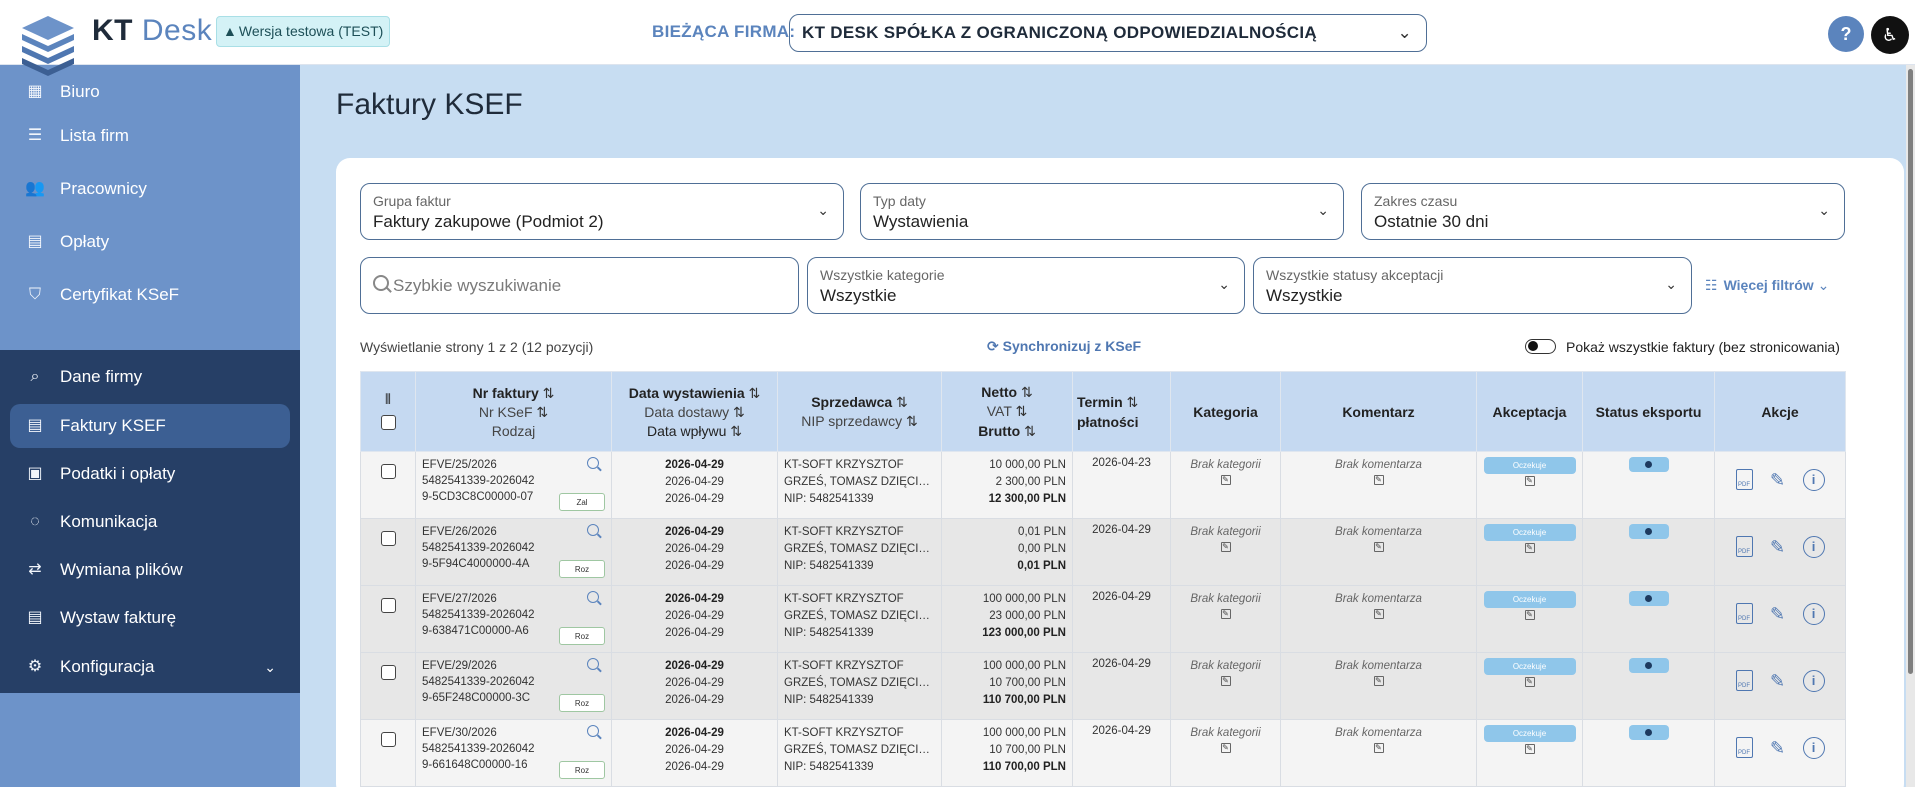 Image resolution: width=1915 pixels, height=787 pixels. What do you see at coordinates (478, 615) in the screenshot?
I see `ksef-number-1: 5482541339-2026042` at bounding box center [478, 615].